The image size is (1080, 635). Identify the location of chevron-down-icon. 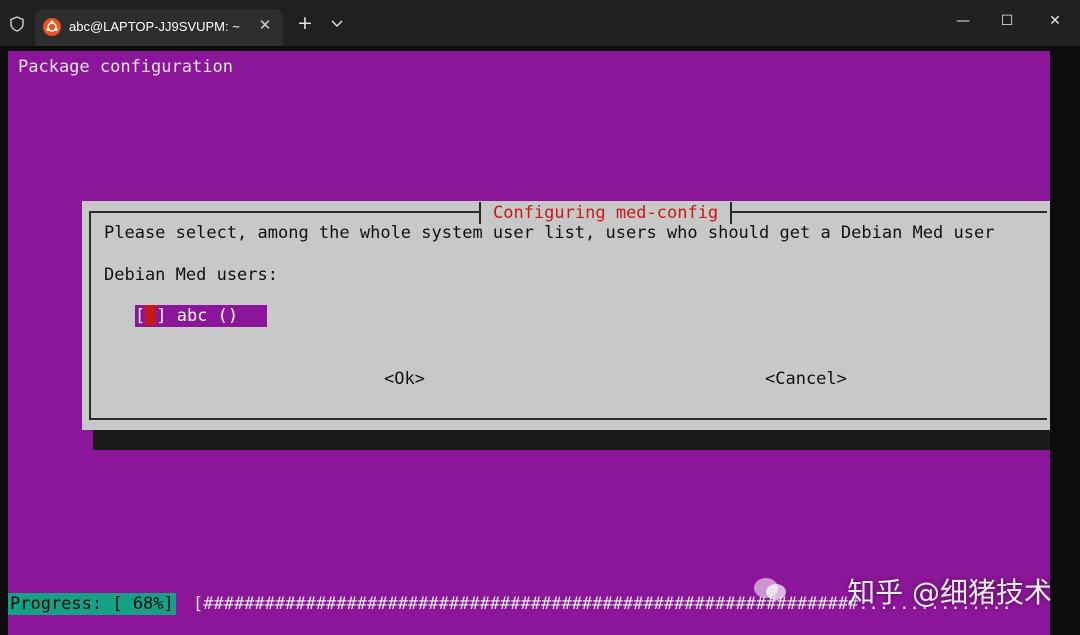
(337, 23).